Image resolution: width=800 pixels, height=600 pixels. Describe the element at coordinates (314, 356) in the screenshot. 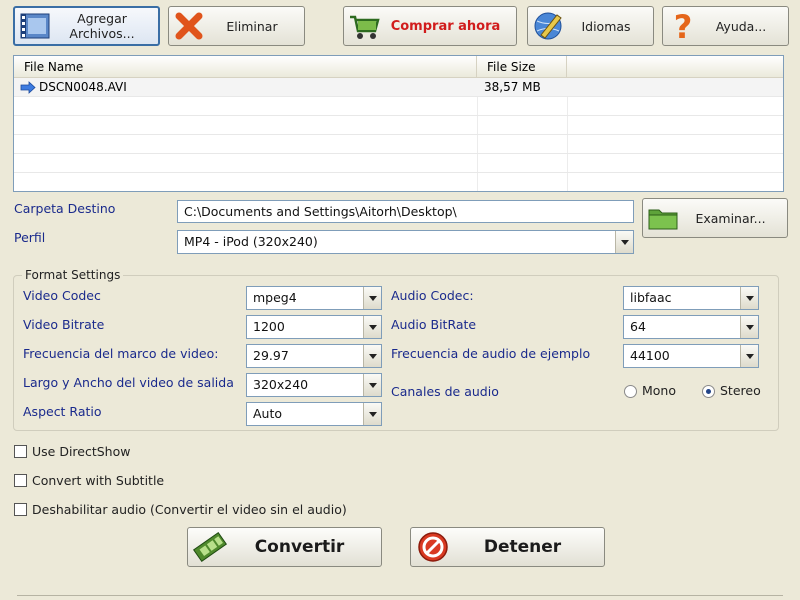

I see `frame-rate-select: 29.97` at that location.